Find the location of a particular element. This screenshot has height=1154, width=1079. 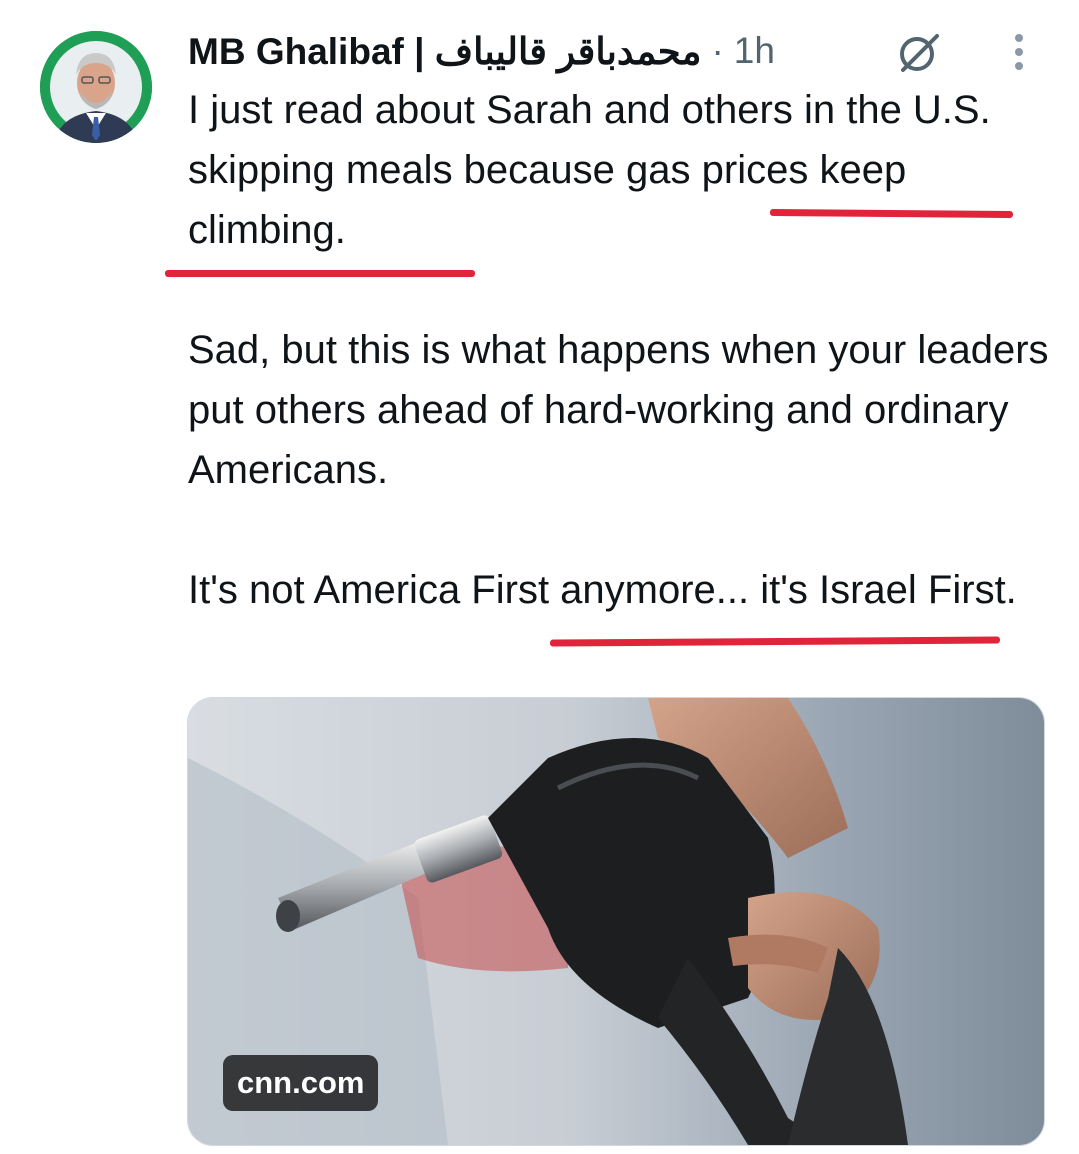

tweet-header: MB Ghalibaf | محمدباقر قالیباف · 1h is located at coordinates (481, 51).